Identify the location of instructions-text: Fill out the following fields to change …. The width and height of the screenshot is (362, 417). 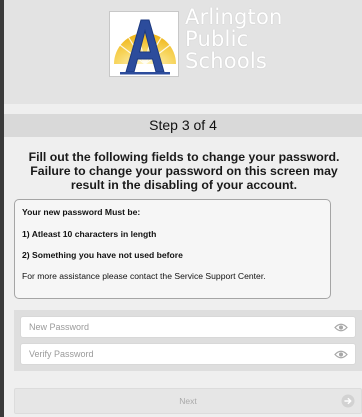
(184, 171).